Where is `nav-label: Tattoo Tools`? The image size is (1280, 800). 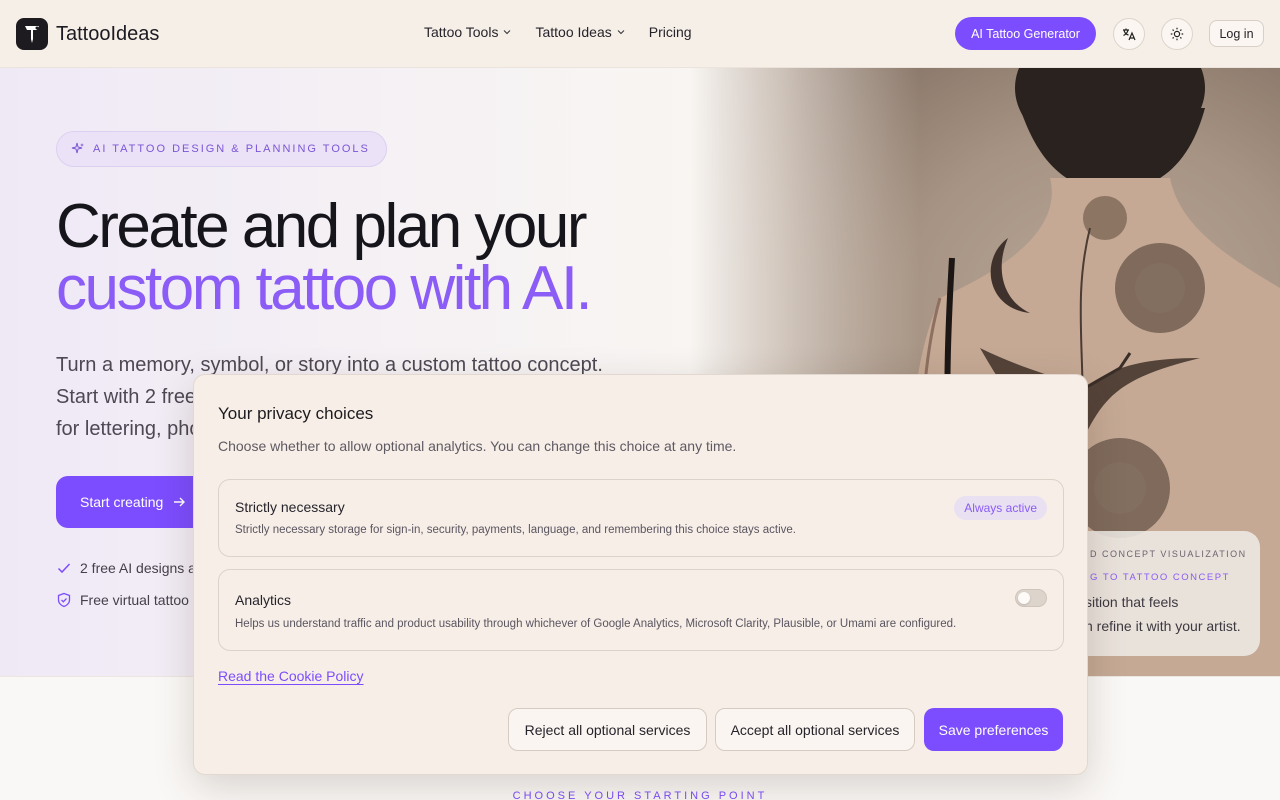 nav-label: Tattoo Tools is located at coordinates (461, 32).